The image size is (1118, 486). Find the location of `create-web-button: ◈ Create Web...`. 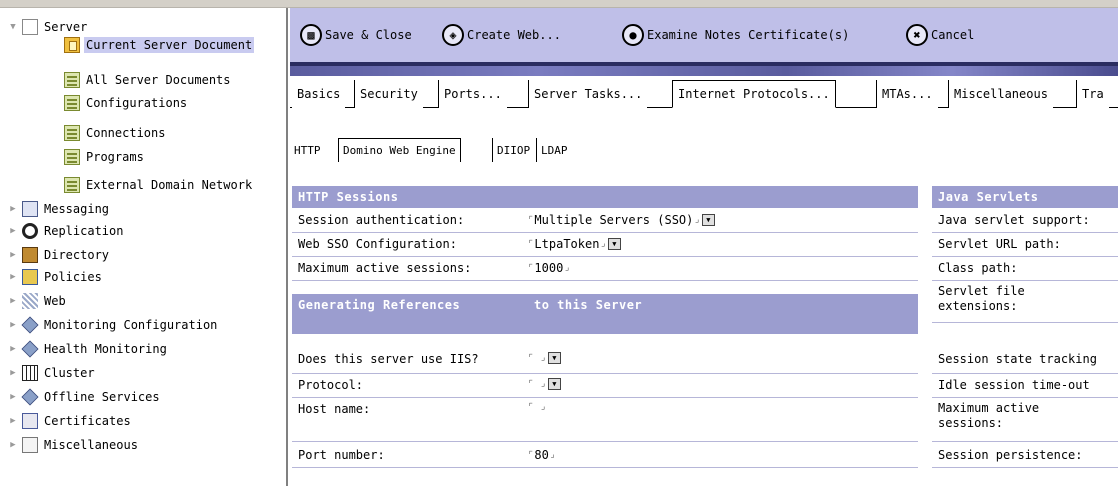

create-web-button: ◈ Create Web... is located at coordinates (501, 35).